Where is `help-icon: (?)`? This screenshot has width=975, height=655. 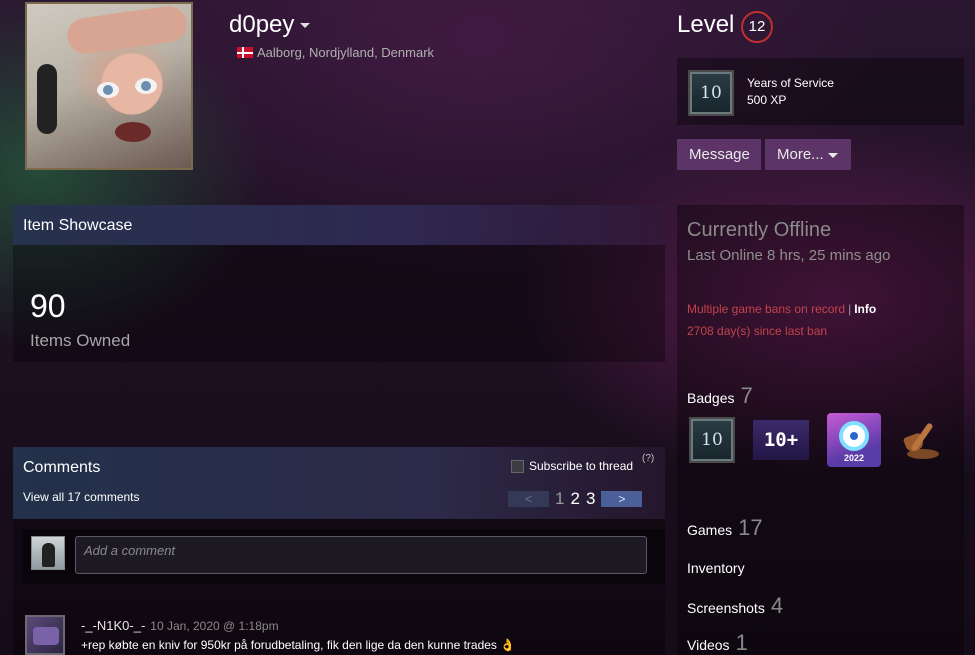 help-icon: (?) is located at coordinates (648, 458).